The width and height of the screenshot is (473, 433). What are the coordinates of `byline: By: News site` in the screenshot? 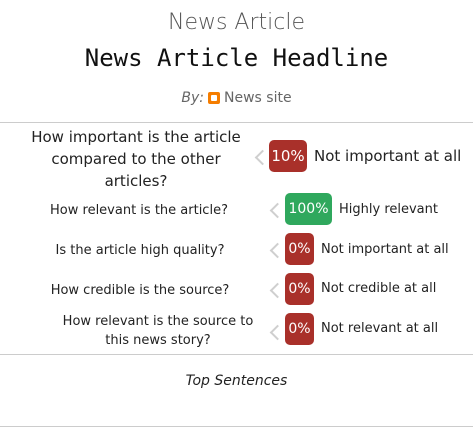 It's located at (236, 98).